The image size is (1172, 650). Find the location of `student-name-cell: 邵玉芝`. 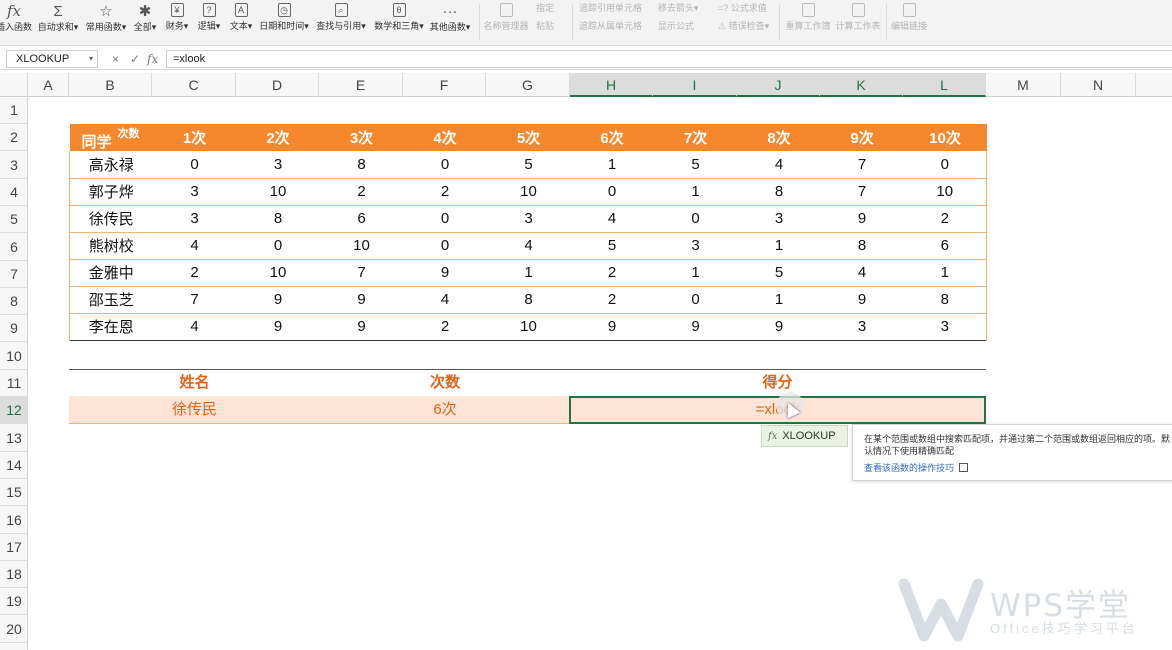

student-name-cell: 邵玉芝 is located at coordinates (111, 299).